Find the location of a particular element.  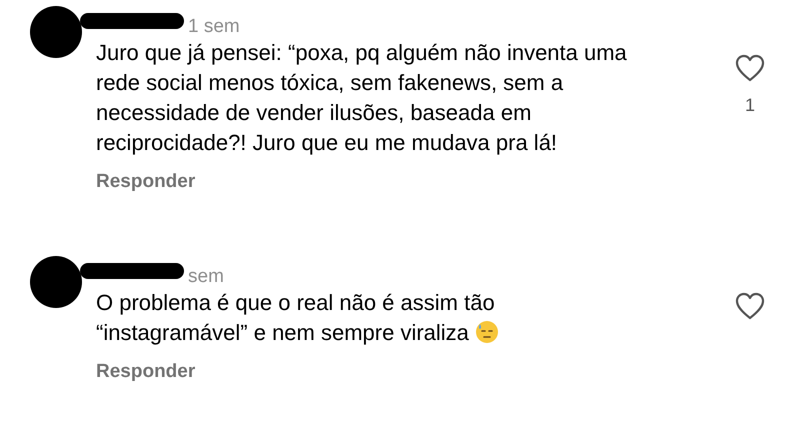

like-count: 1 is located at coordinates (749, 105).